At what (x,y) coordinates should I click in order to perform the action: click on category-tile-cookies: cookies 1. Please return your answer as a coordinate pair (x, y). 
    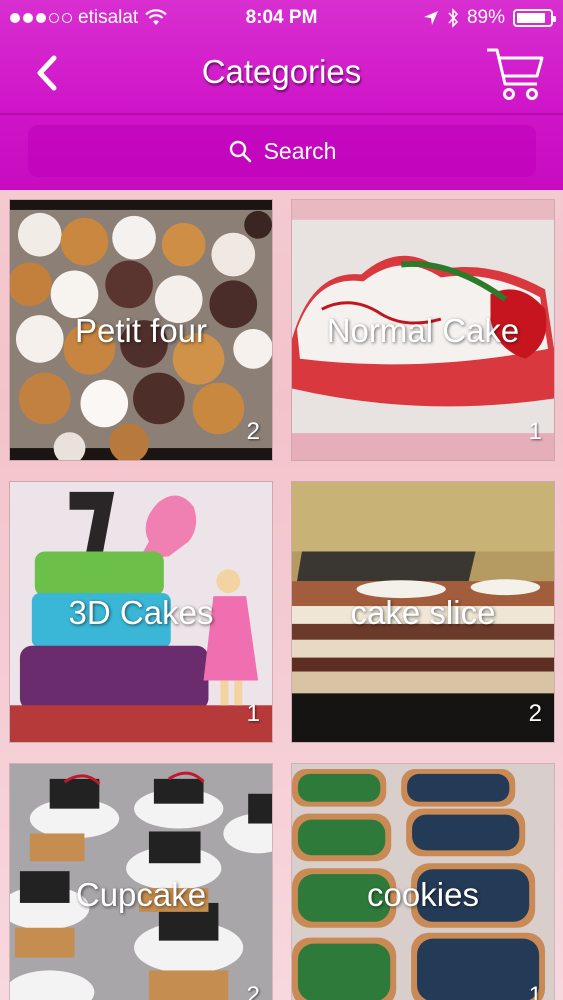
    Looking at the image, I should click on (423, 881).